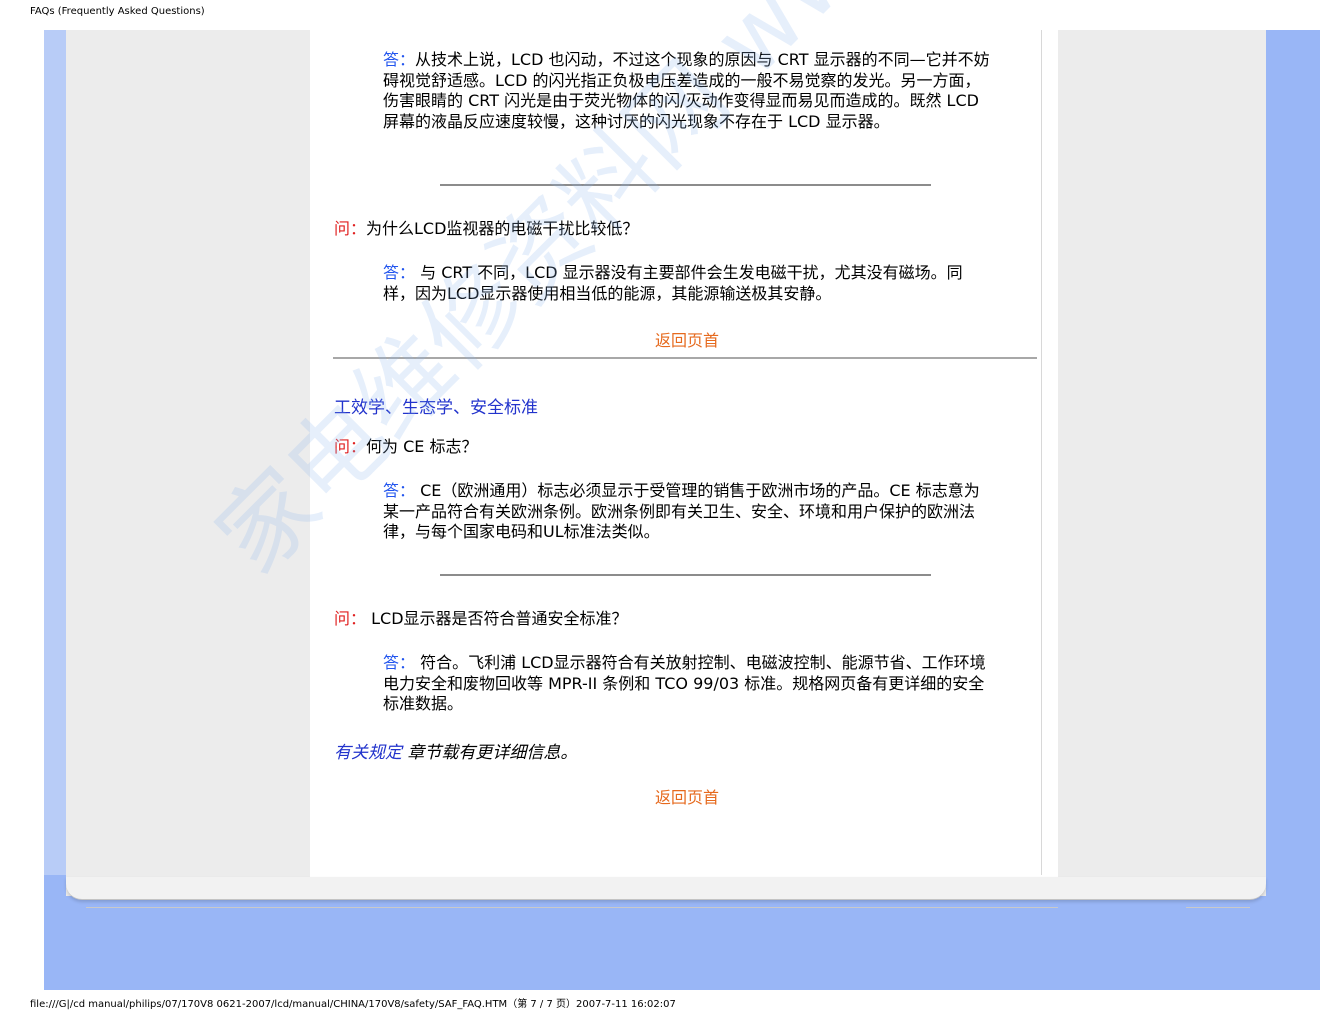 This screenshot has height=1020, width=1320. What do you see at coordinates (436, 408) in the screenshot?
I see `section-title: 工效学、生态学、安全标准` at bounding box center [436, 408].